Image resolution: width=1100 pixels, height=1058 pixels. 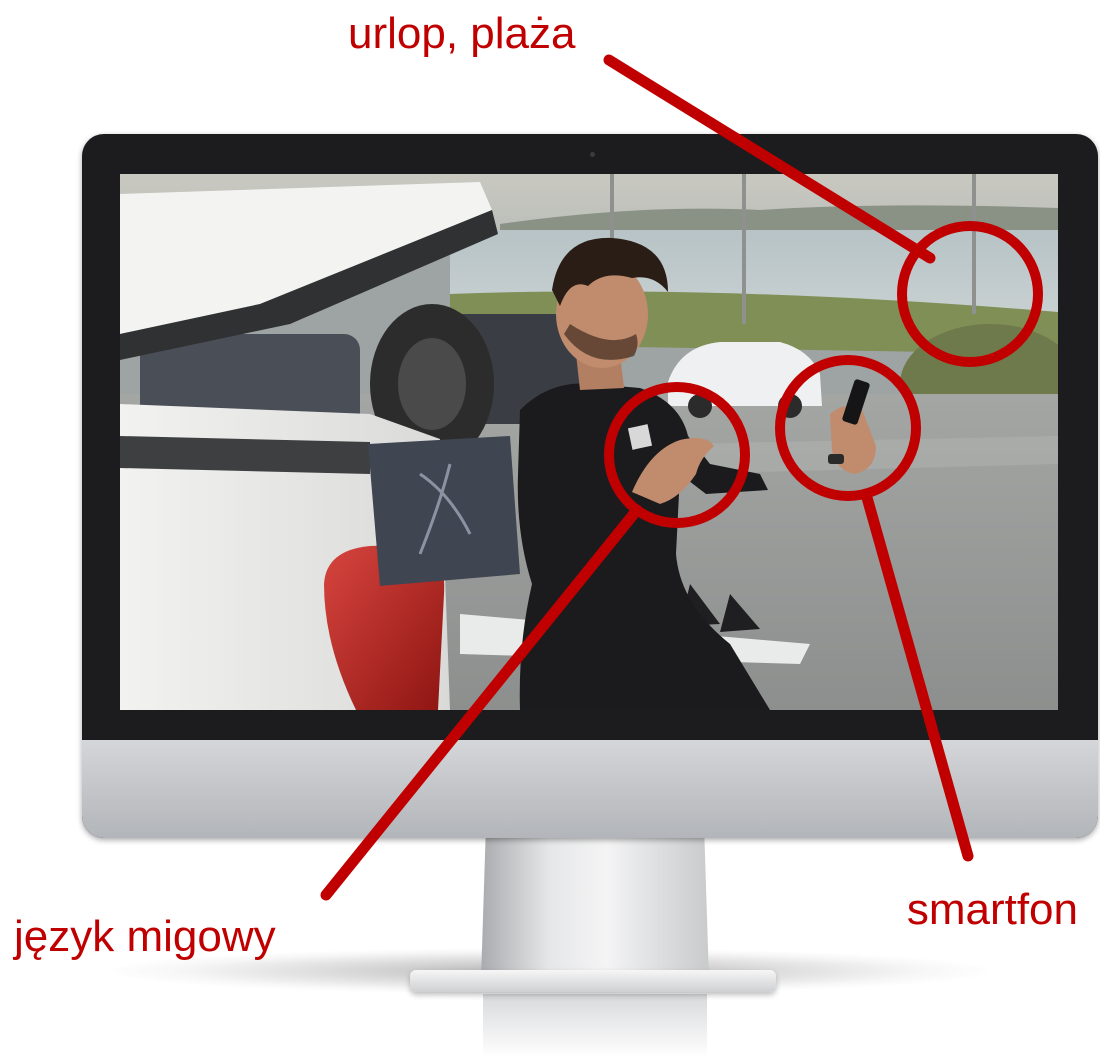 I want to click on webcam-dot-icon, so click(x=592, y=154).